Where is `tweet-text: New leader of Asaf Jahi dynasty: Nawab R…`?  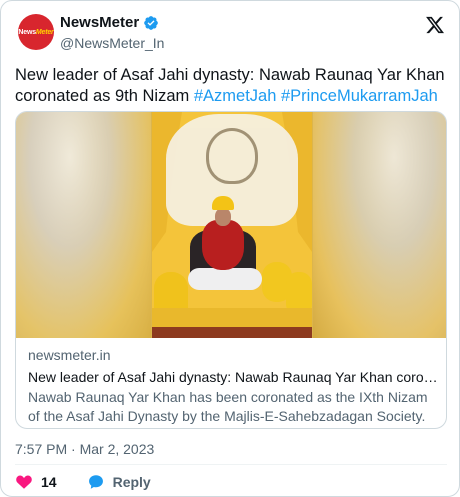
tweet-text: New leader of Asaf Jahi dynasty: Nawab R… is located at coordinates (233, 86).